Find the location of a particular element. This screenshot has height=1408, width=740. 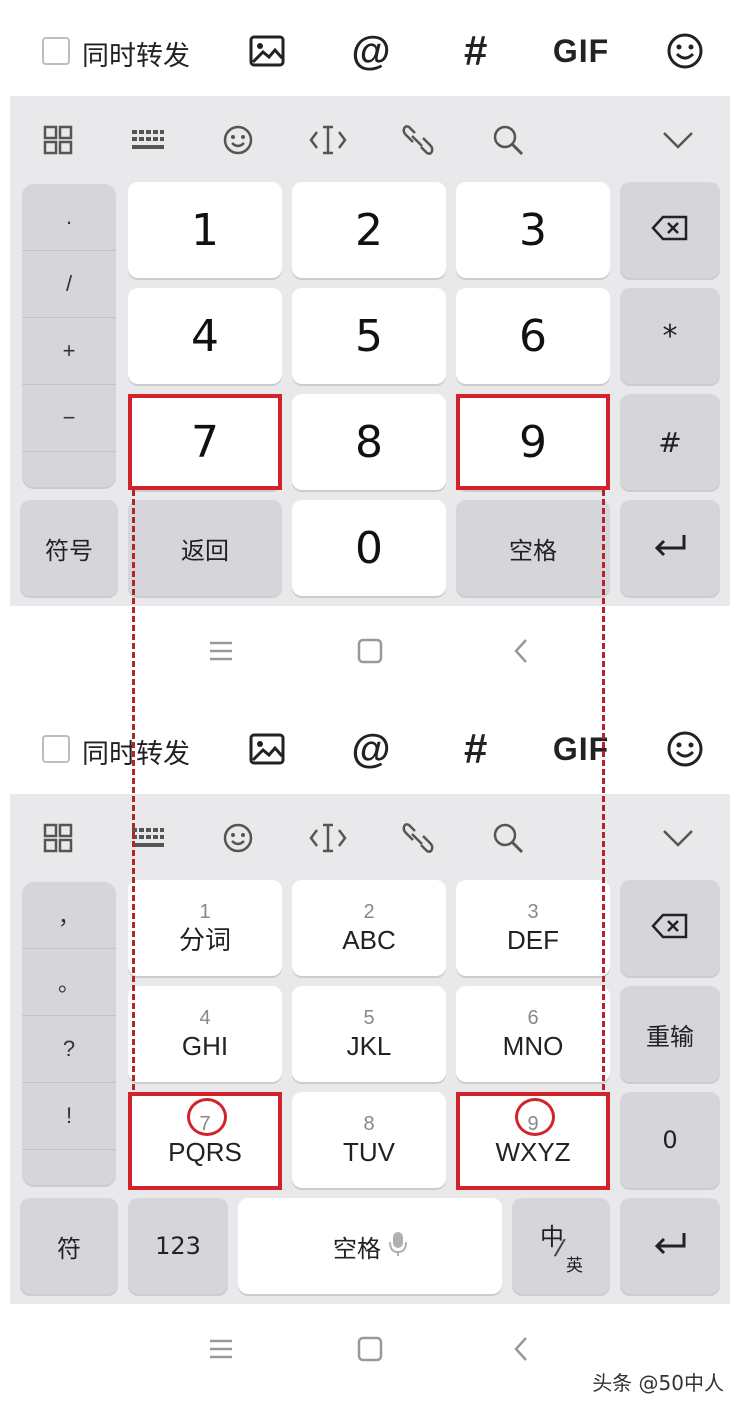

key-6: 6 is located at coordinates (533, 336).